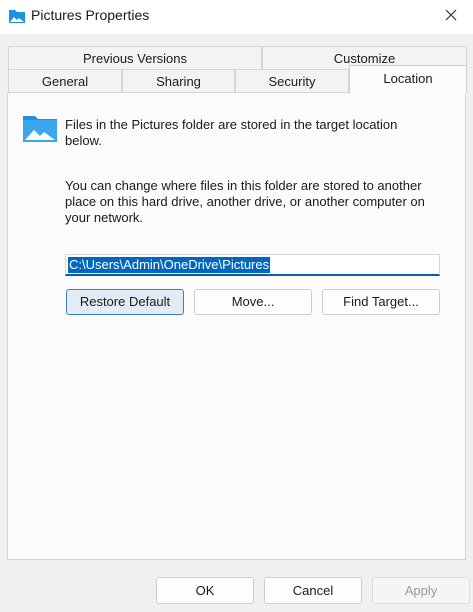 The width and height of the screenshot is (473, 612). What do you see at coordinates (205, 590) in the screenshot?
I see `ok-button: OK` at bounding box center [205, 590].